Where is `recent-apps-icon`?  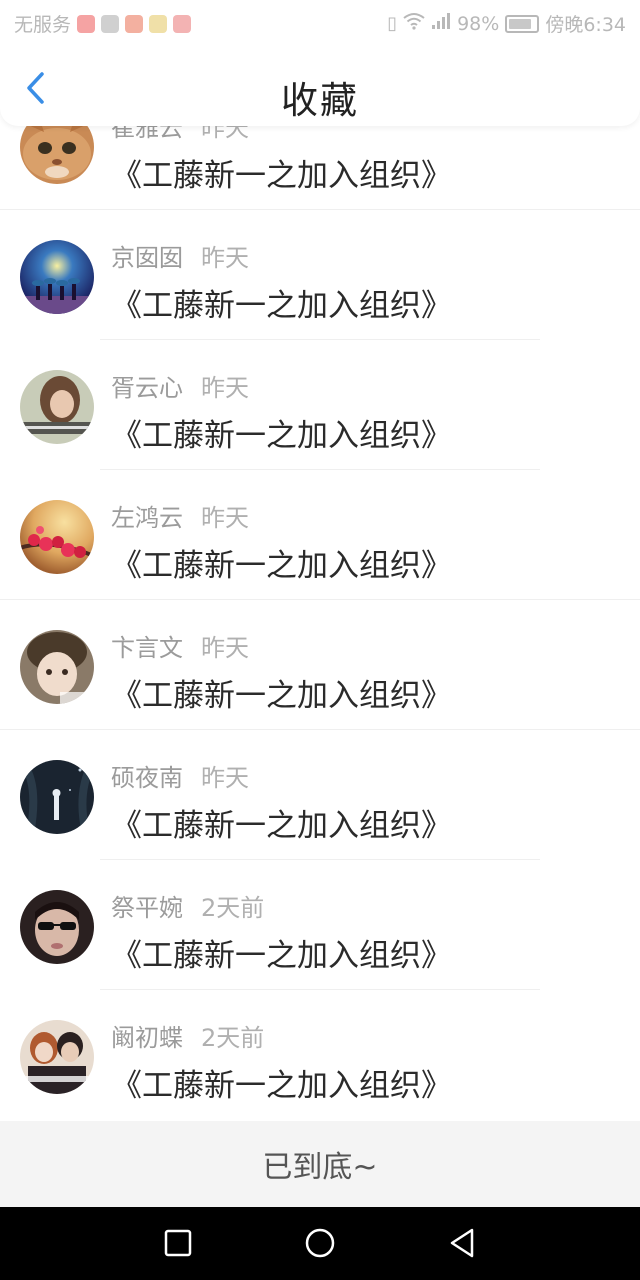
recent-apps-icon is located at coordinates (178, 1243).